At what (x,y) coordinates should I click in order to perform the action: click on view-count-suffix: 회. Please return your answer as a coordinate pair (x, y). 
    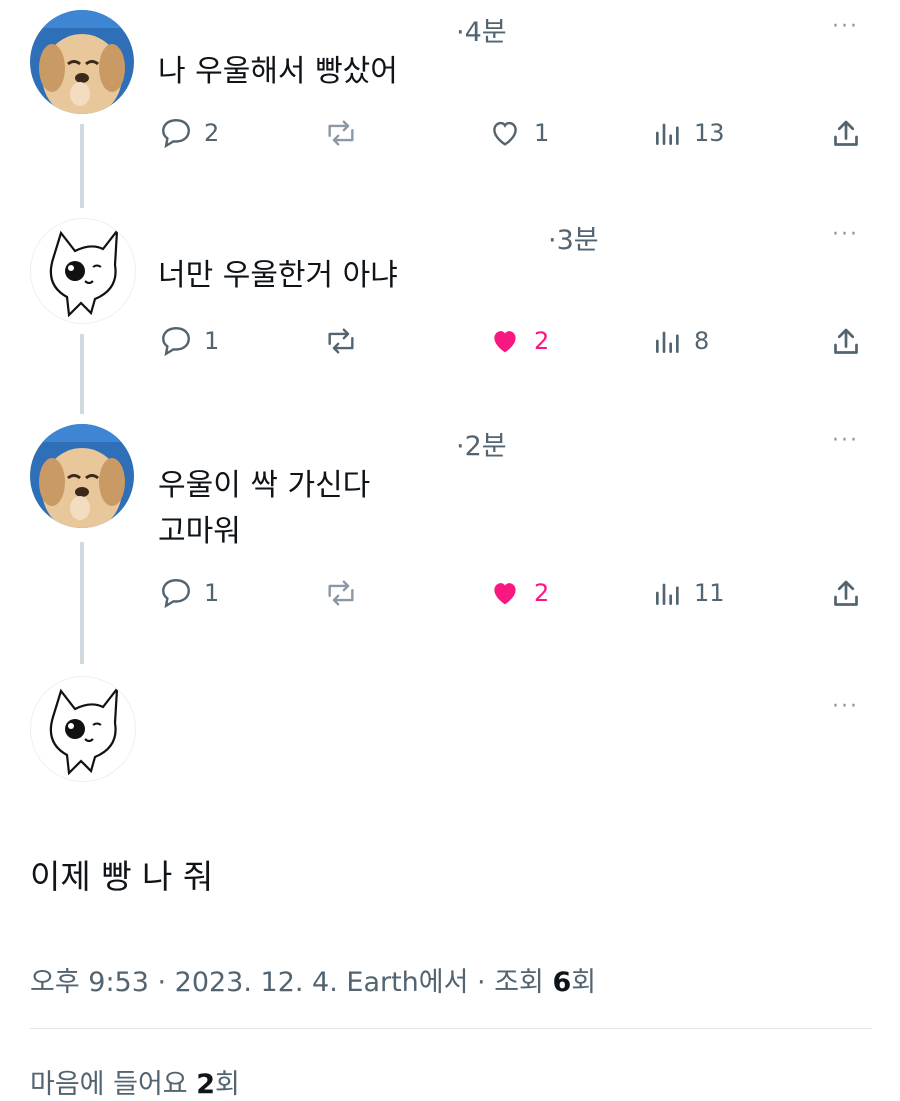
    Looking at the image, I should click on (584, 982).